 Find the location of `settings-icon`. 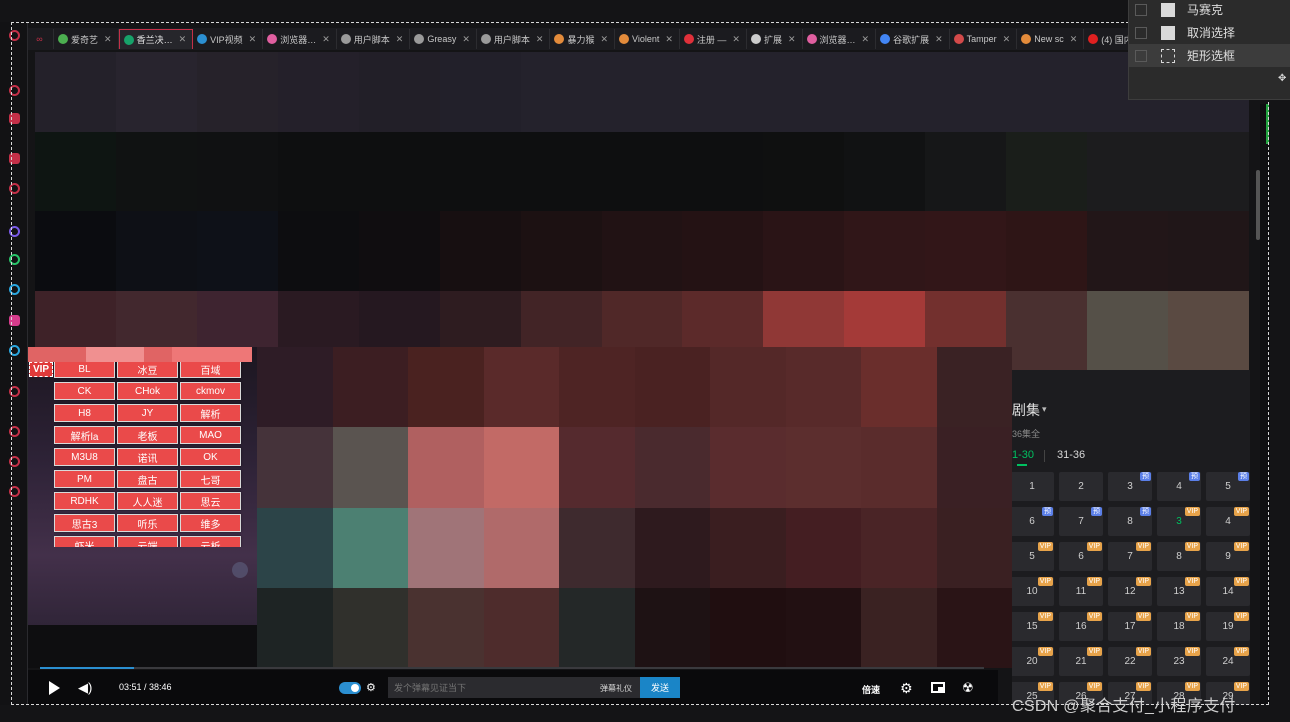

settings-icon is located at coordinates (14, 491).